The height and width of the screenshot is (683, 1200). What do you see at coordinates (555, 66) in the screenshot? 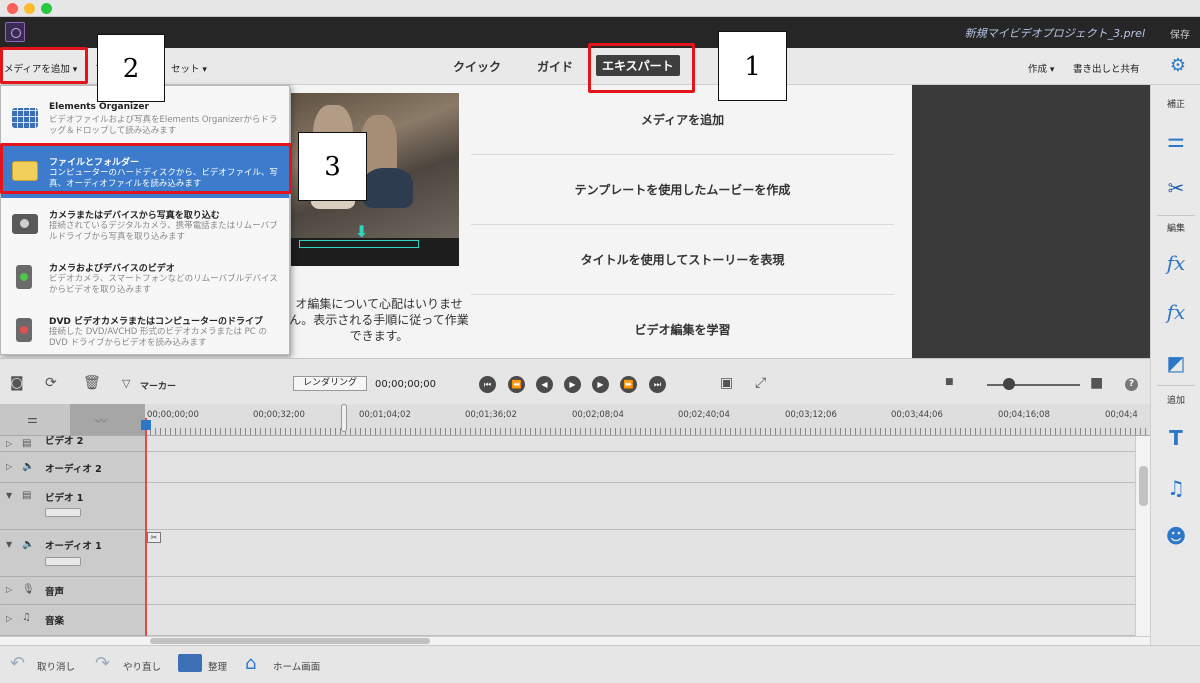
I see `tab-guided: ガイド` at bounding box center [555, 66].